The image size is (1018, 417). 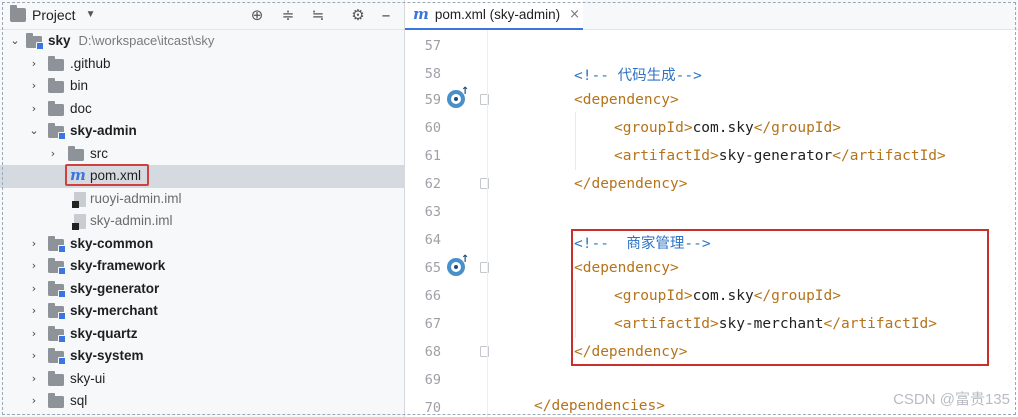 What do you see at coordinates (432, 128) in the screenshot?
I see `line-number: 60` at bounding box center [432, 128].